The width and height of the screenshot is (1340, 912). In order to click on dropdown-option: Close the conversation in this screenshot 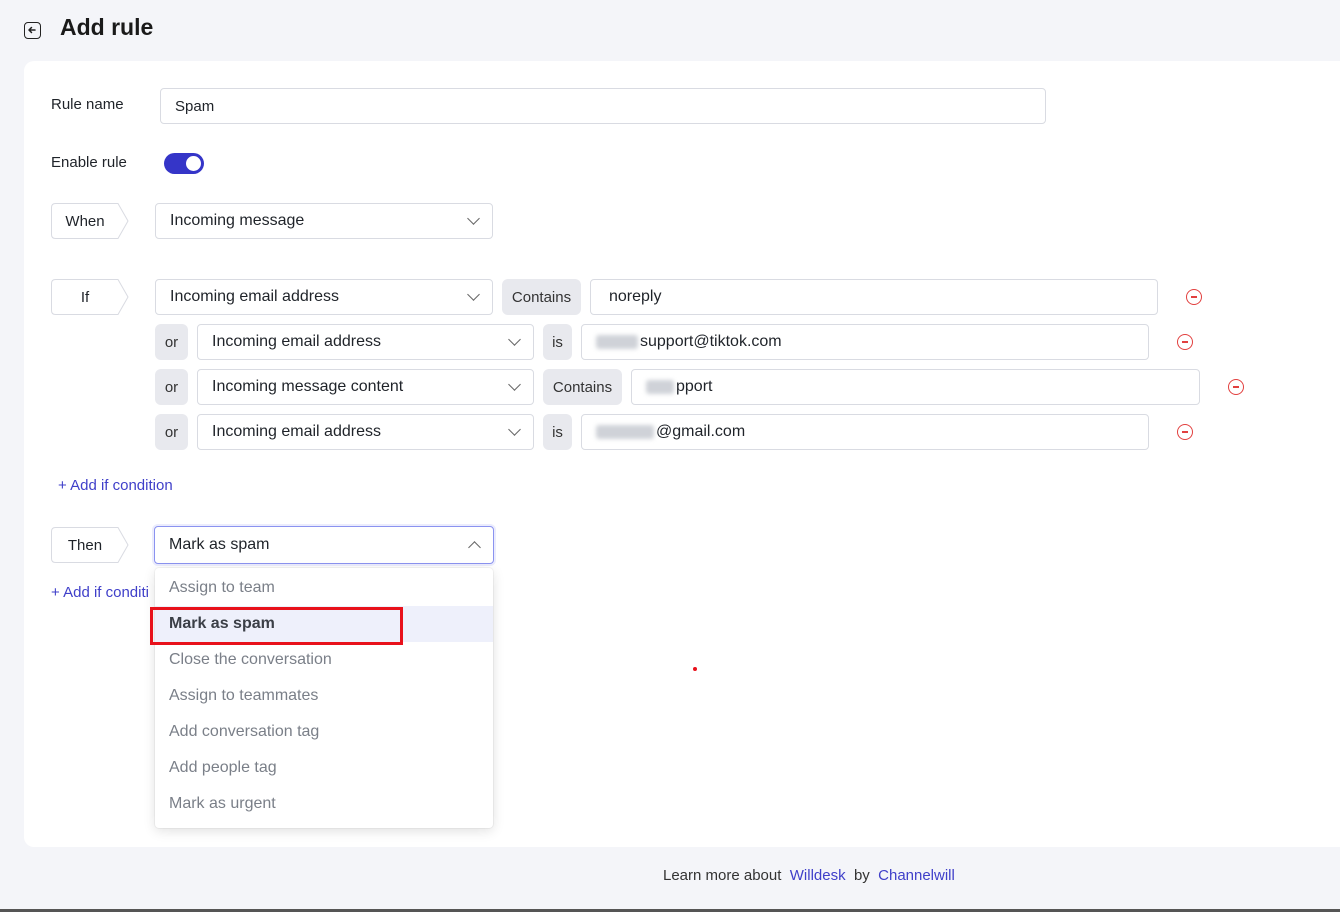, I will do `click(324, 660)`.